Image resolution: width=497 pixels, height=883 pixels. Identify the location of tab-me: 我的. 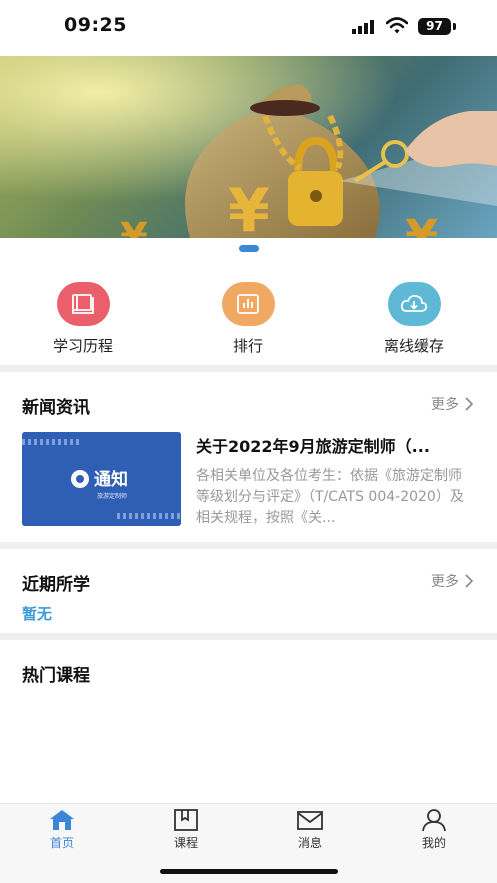
(434, 829).